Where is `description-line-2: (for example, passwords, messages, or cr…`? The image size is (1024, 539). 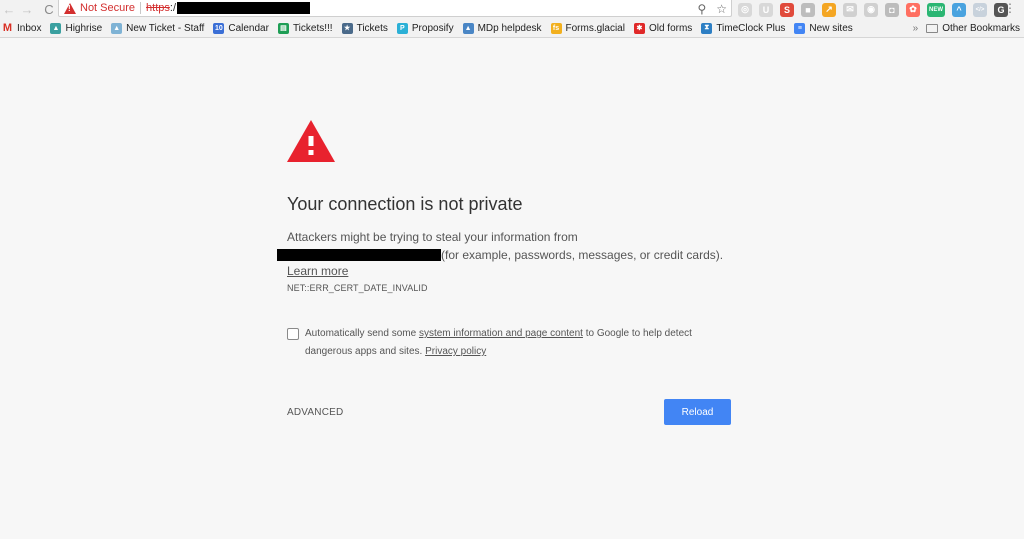 description-line-2: (for example, passwords, messages, or cr… is located at coordinates (582, 255).